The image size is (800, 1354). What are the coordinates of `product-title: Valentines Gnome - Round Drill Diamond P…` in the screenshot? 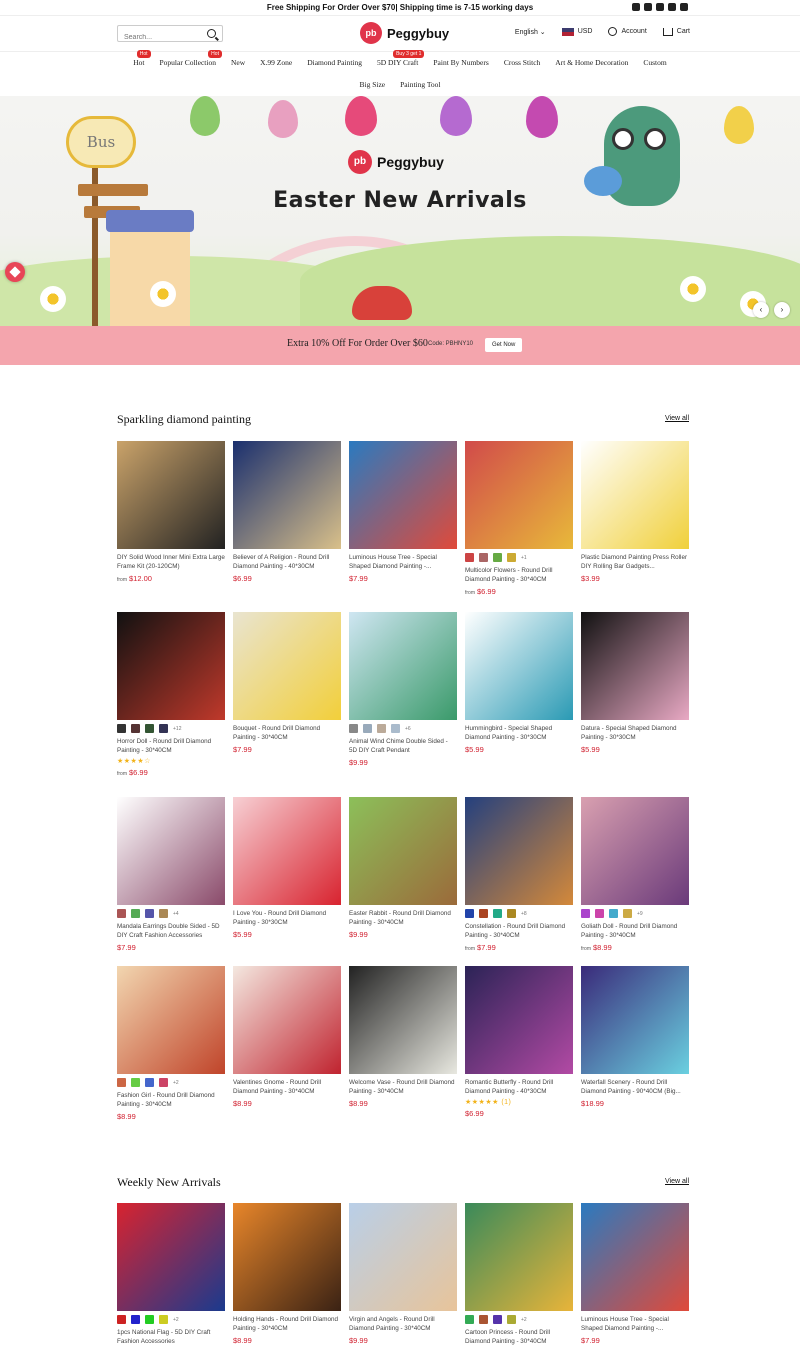 It's located at (287, 1087).